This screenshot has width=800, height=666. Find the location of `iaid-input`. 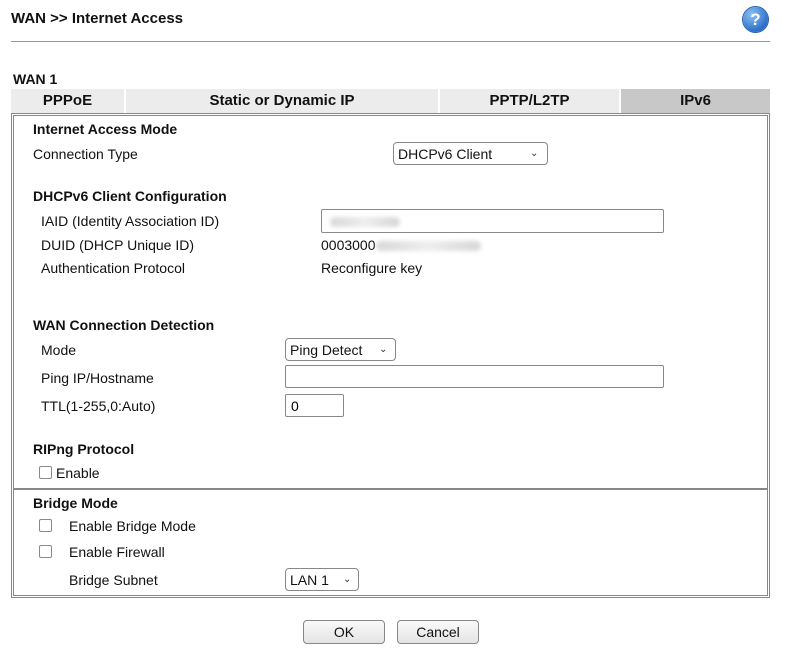

iaid-input is located at coordinates (492, 221).